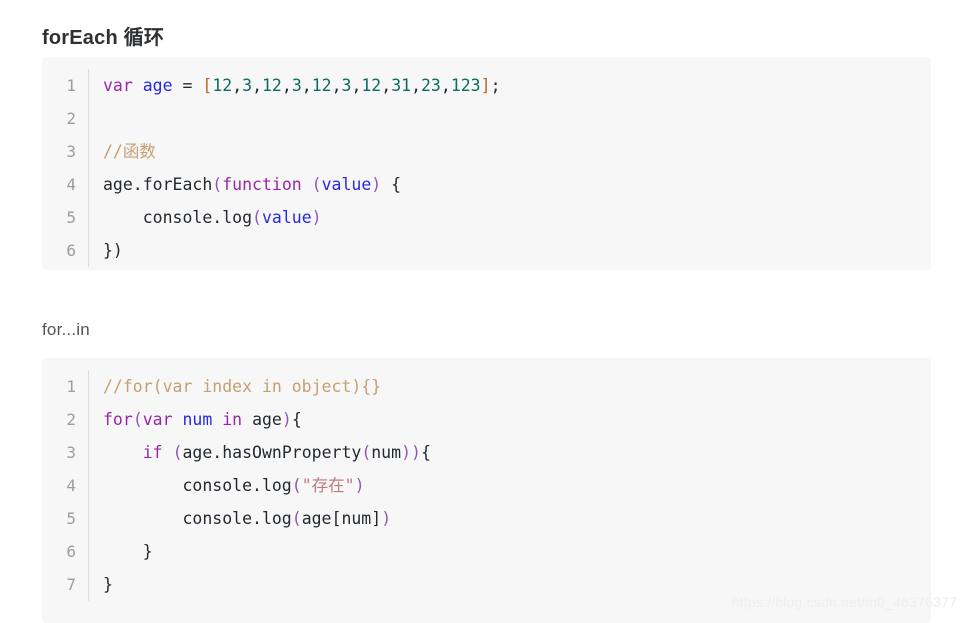 The width and height of the screenshot is (967, 623). I want to click on code-token: age.hasOwnProperty, so click(272, 452).